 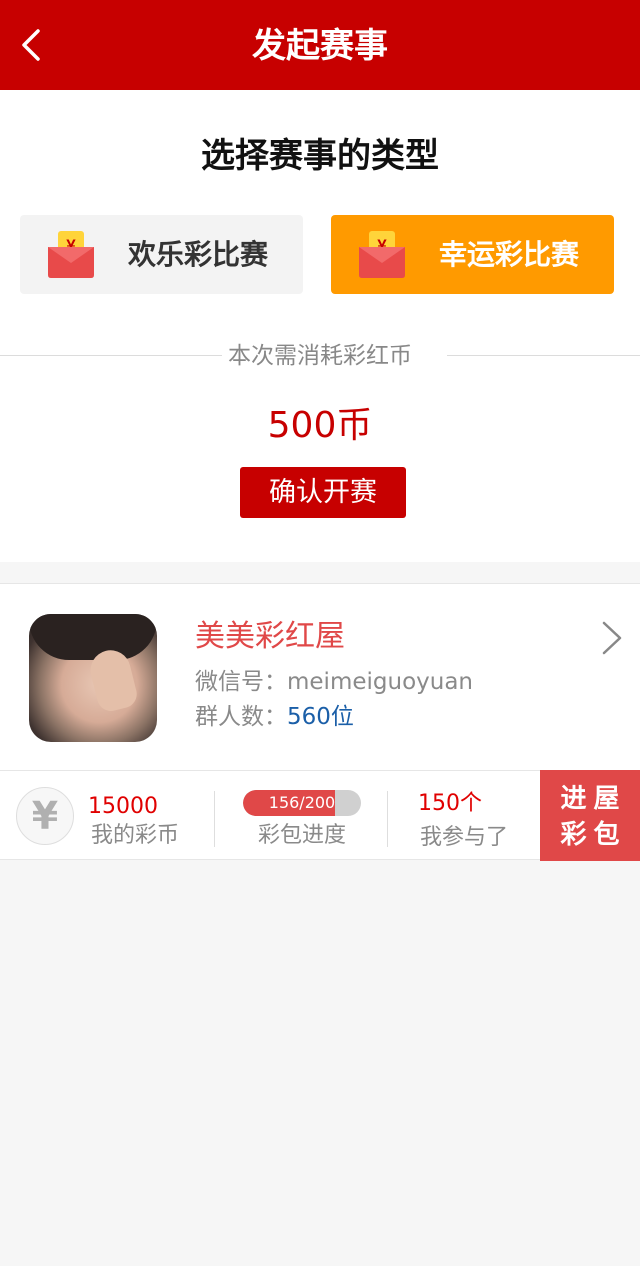 I want to click on page-title: 发起赛事, so click(x=320, y=46).